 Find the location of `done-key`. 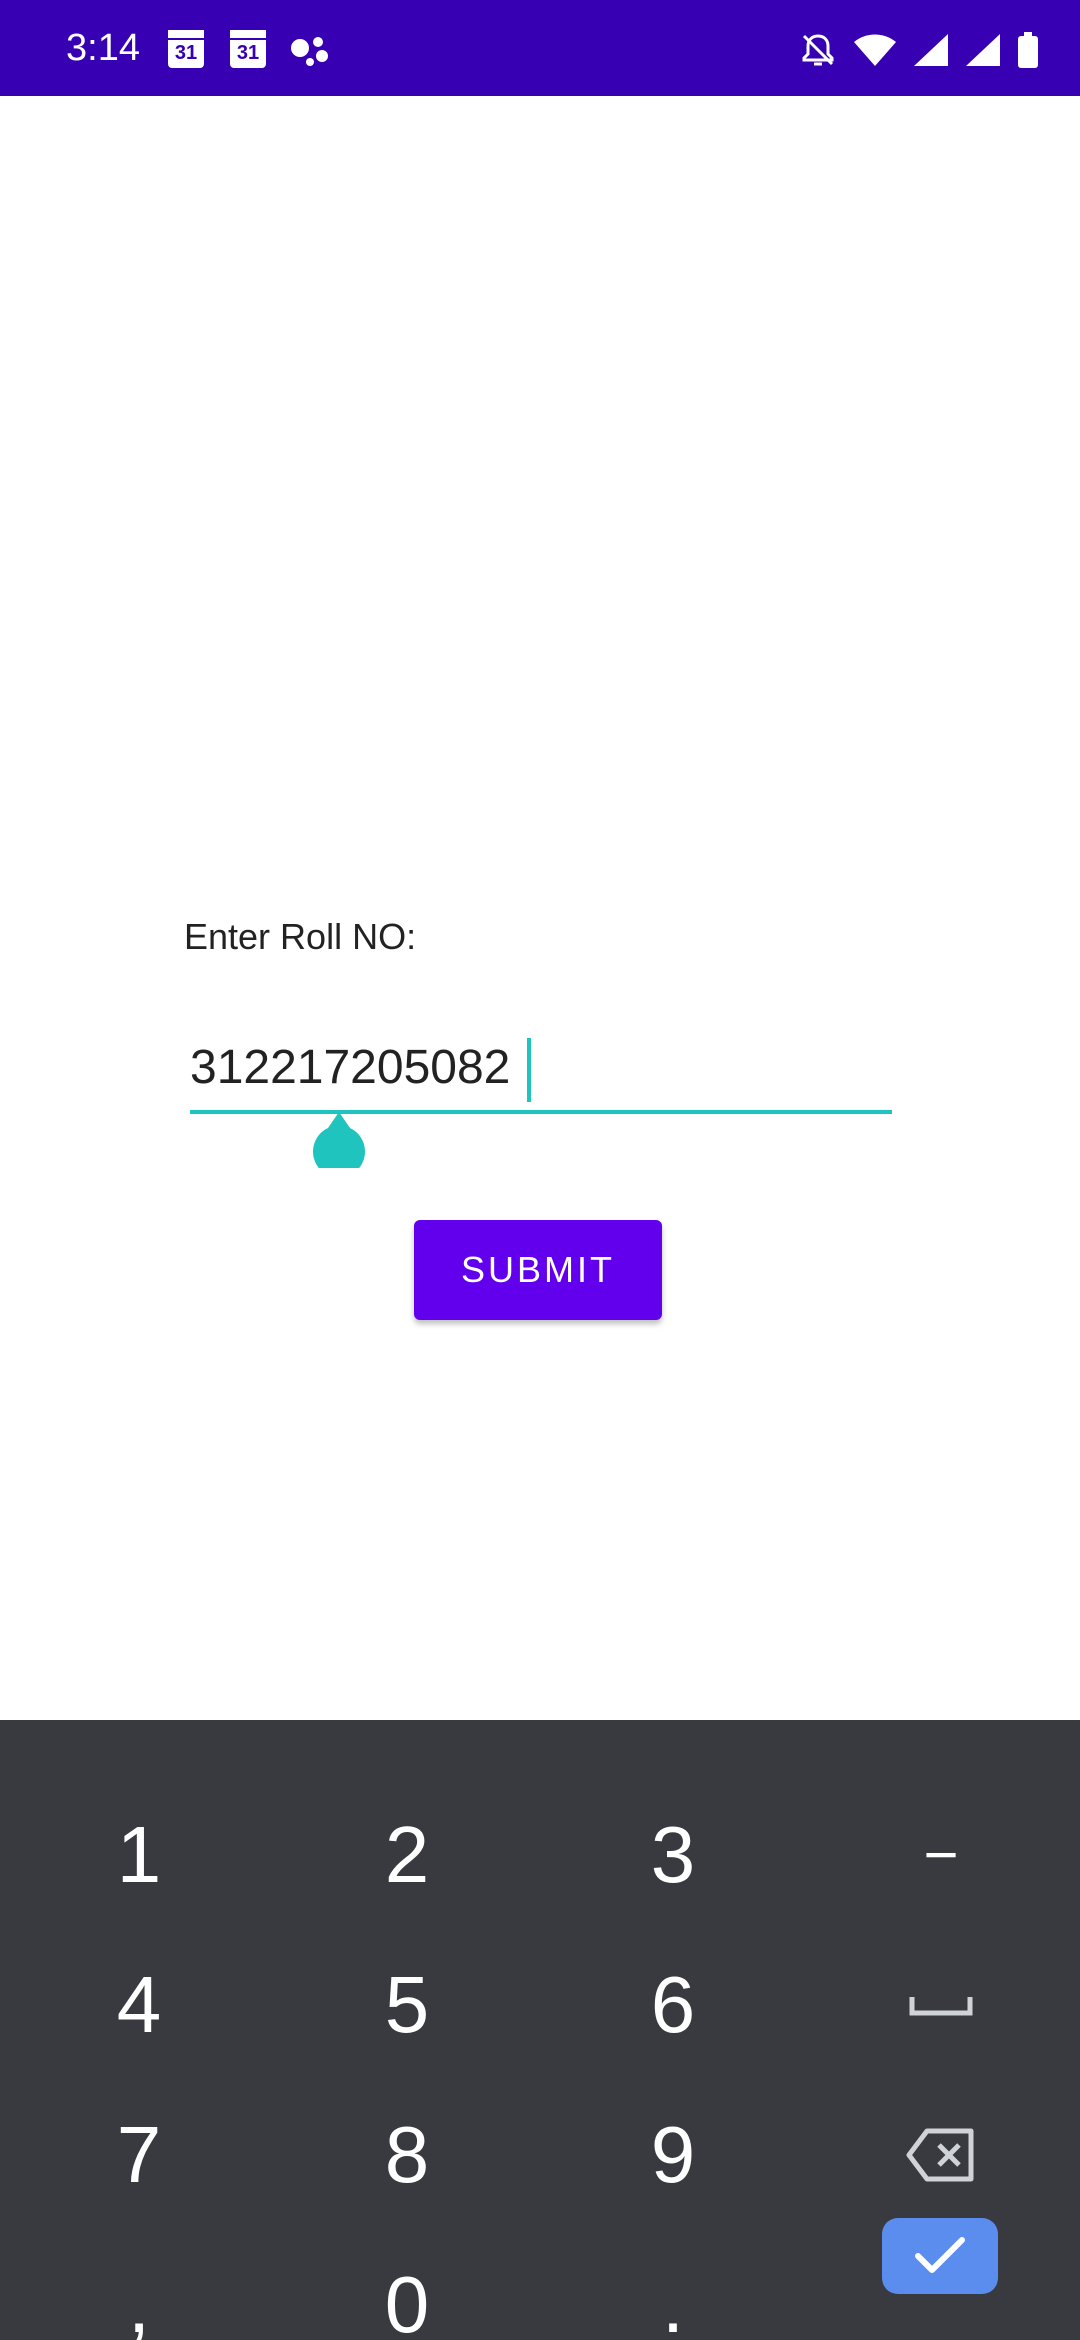

done-key is located at coordinates (940, 2256).